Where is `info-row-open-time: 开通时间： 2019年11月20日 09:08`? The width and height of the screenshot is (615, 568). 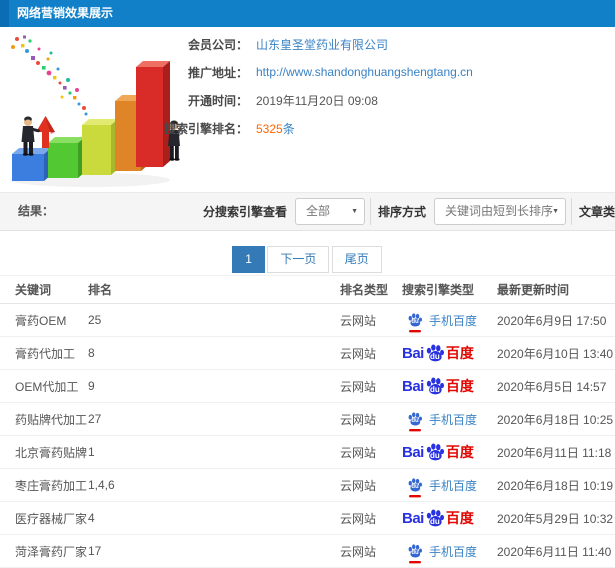 info-row-open-time: 开通时间： 2019年11月20日 09:08 is located at coordinates (317, 100).